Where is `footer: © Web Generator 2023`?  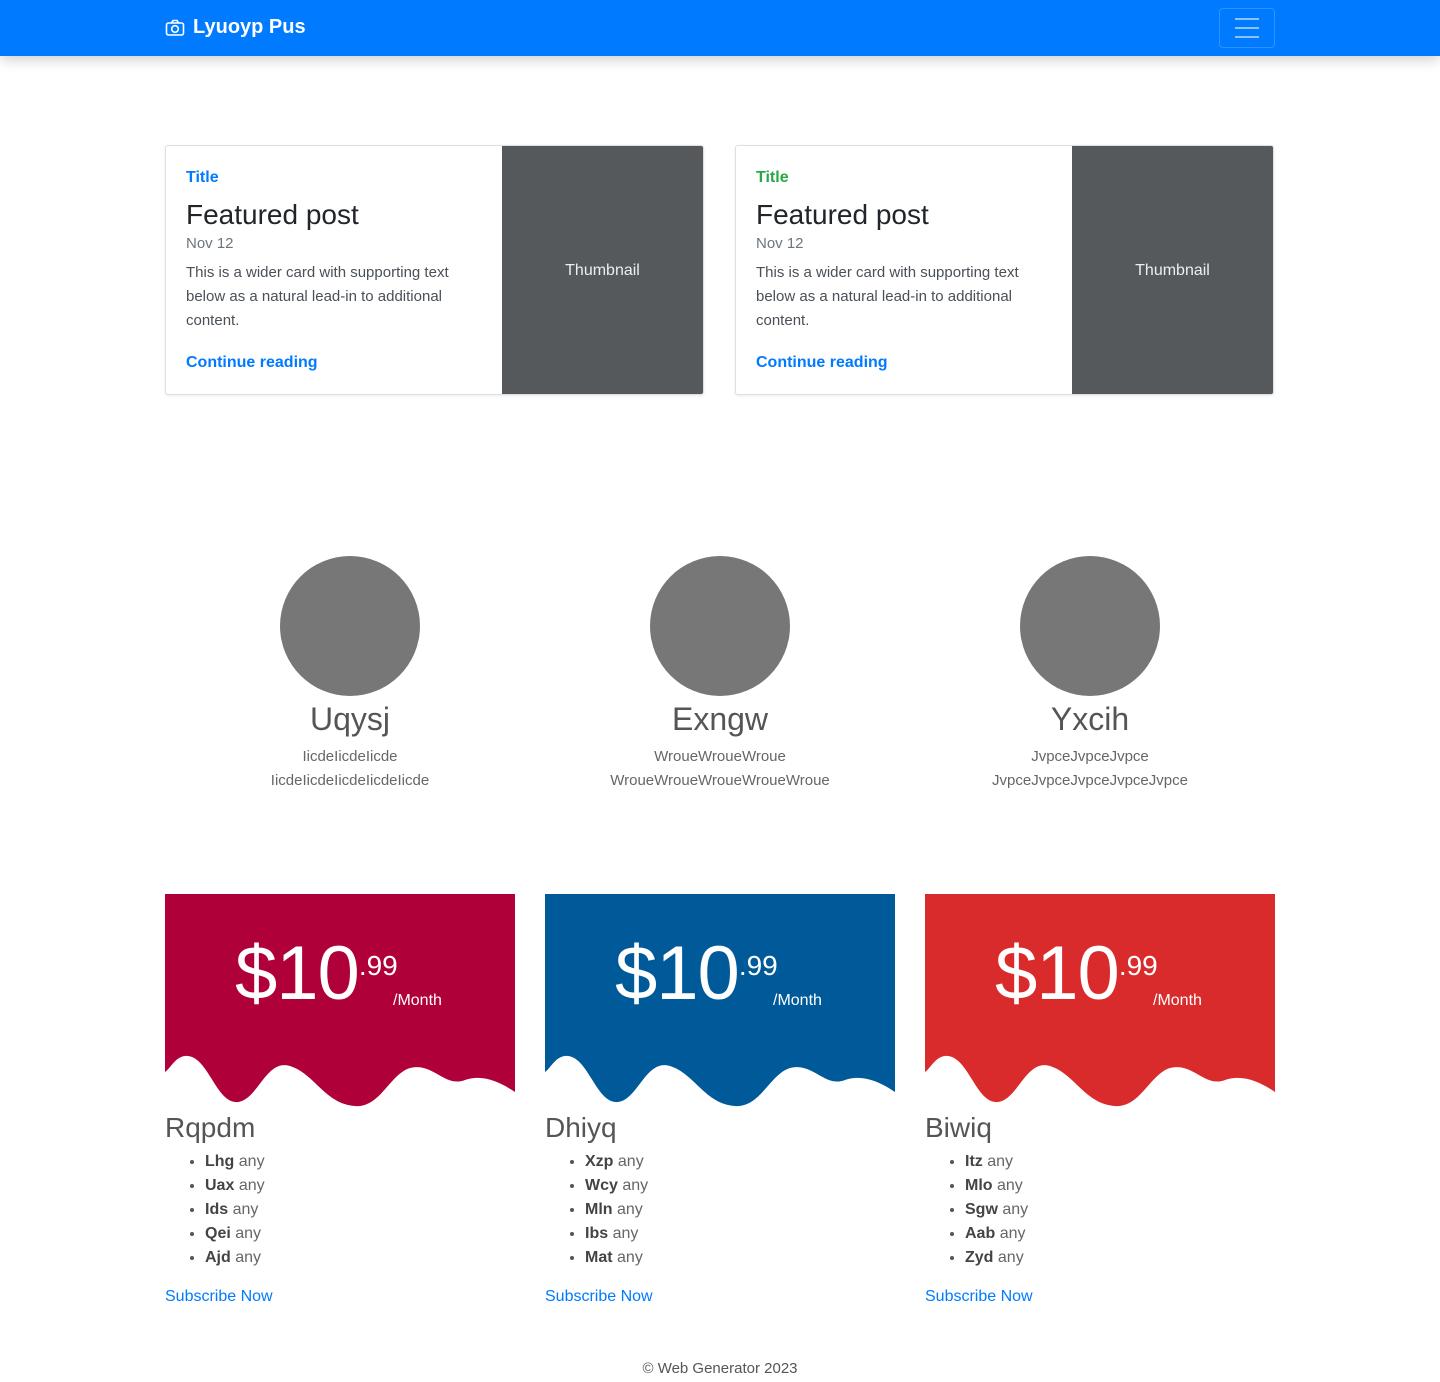 footer: © Web Generator 2023 is located at coordinates (720, 1368).